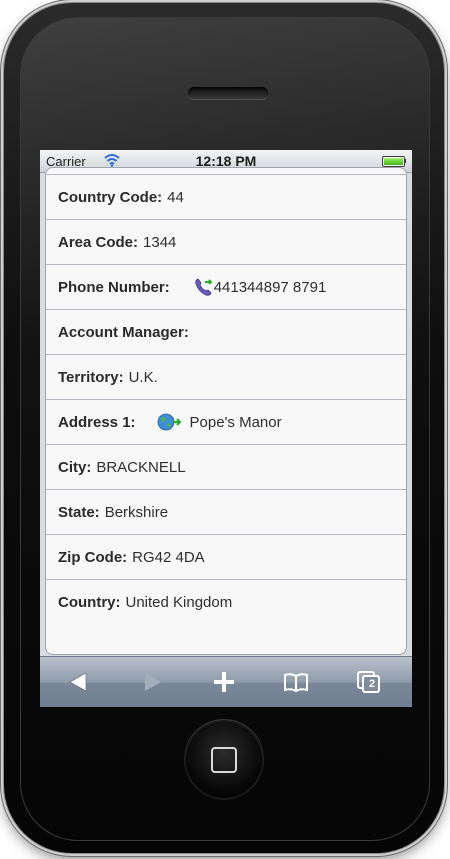 The width and height of the screenshot is (450, 859). I want to click on field-label: Address 1:, so click(97, 422).